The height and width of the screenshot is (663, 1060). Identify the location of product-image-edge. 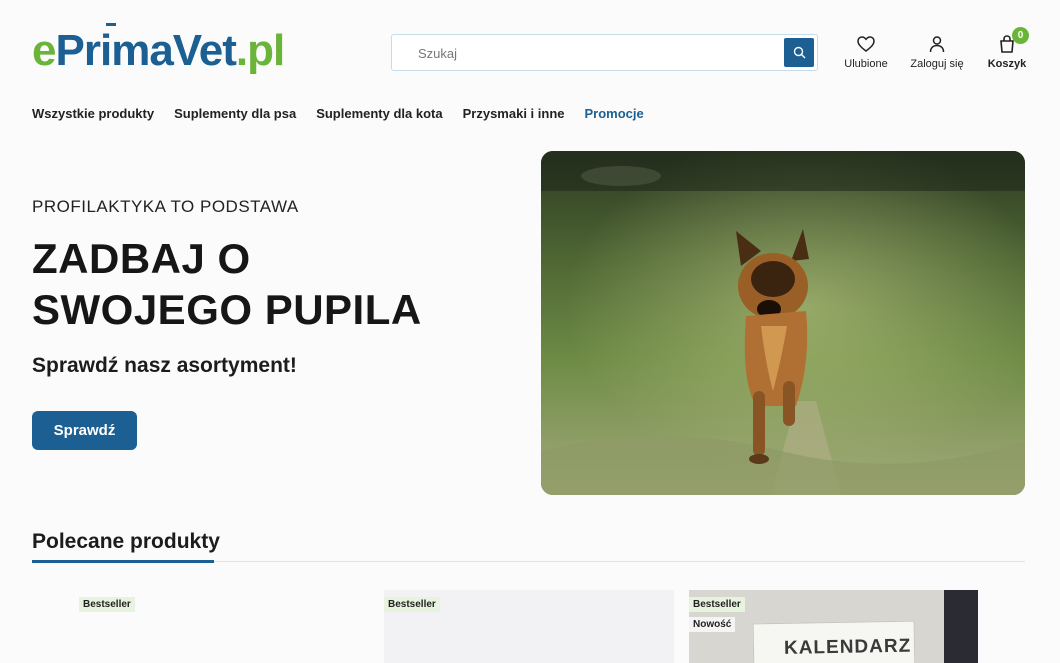
(961, 626).